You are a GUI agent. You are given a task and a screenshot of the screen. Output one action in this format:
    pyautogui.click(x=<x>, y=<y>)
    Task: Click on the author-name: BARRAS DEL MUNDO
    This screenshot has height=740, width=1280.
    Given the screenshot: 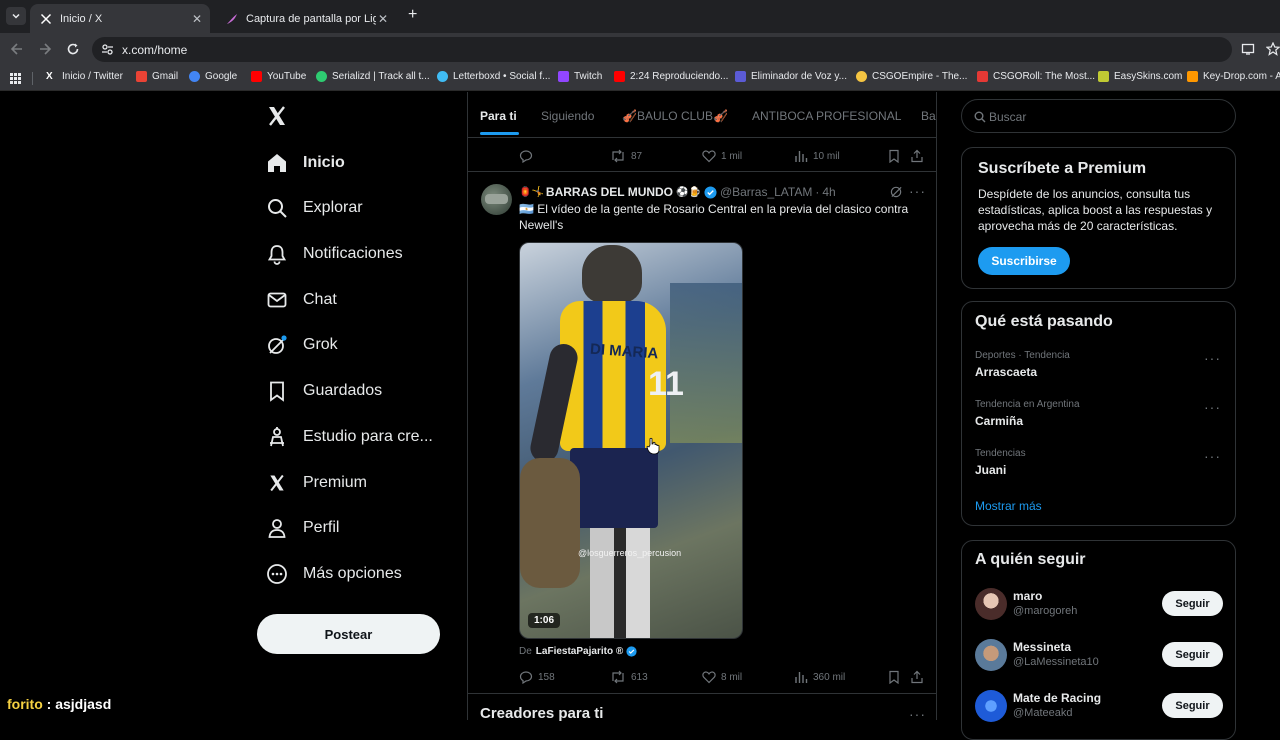 What is the action you would take?
    pyautogui.click(x=609, y=192)
    